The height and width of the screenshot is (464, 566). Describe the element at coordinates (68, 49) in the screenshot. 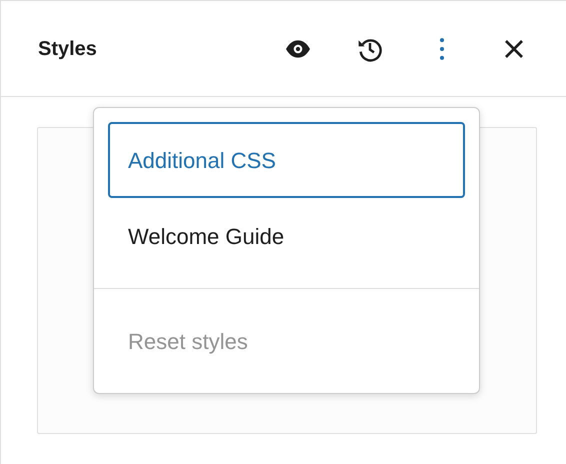

I see `panel-title: Styles` at that location.